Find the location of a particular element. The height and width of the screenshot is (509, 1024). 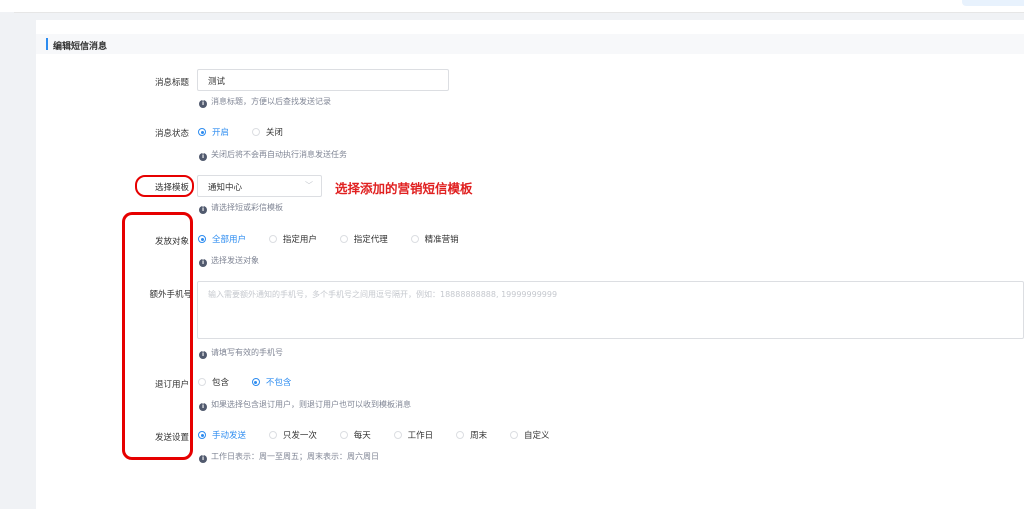

schedule-option-workday: 工作日 is located at coordinates (413, 435).